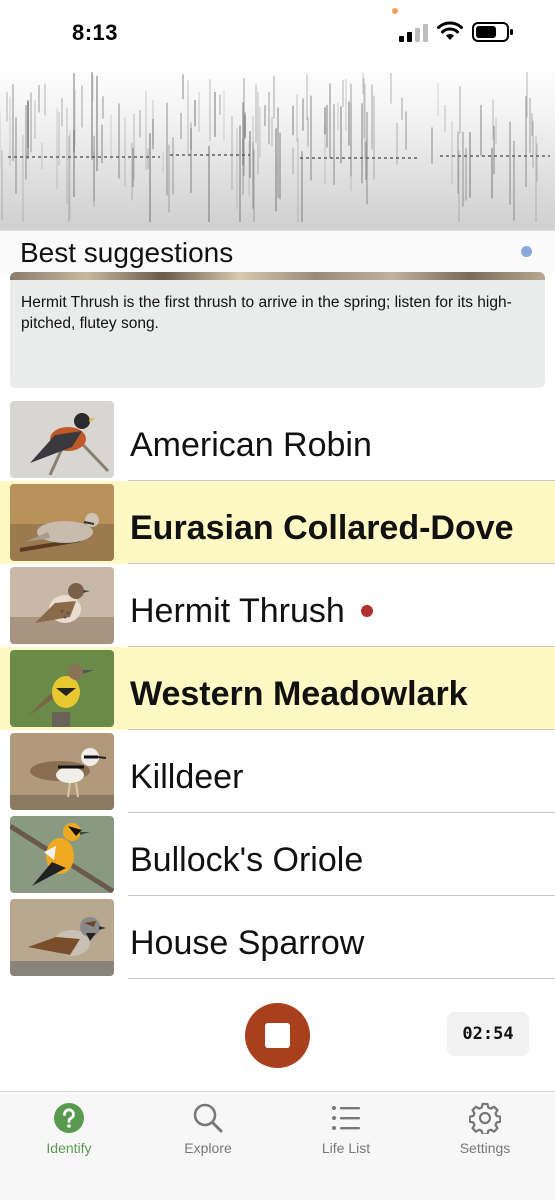  What do you see at coordinates (127, 252) in the screenshot?
I see `best-suggestions-title: Best suggestions` at bounding box center [127, 252].